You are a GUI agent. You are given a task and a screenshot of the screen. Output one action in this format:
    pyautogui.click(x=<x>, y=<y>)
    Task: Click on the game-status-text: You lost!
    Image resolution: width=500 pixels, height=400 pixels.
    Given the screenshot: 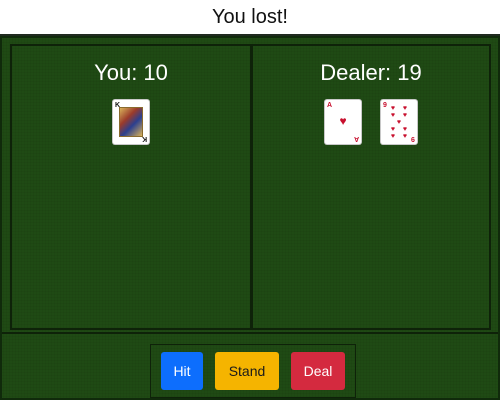 What is the action you would take?
    pyautogui.click(x=250, y=16)
    